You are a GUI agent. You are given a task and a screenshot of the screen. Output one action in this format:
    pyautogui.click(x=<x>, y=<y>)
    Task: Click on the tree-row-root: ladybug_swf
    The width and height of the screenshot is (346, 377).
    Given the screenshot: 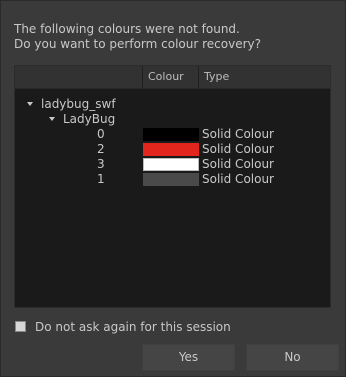 What is the action you would take?
    pyautogui.click(x=172, y=104)
    